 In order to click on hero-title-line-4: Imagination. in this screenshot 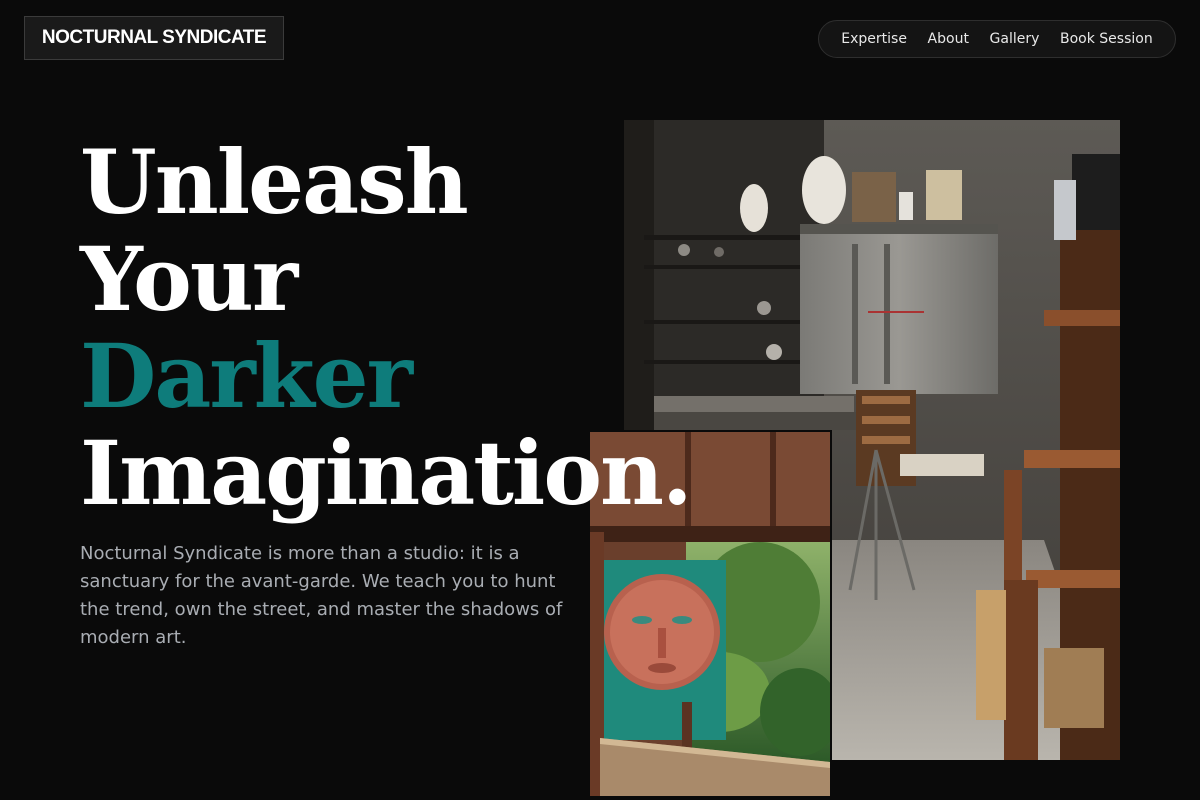, I will do `click(386, 473)`.